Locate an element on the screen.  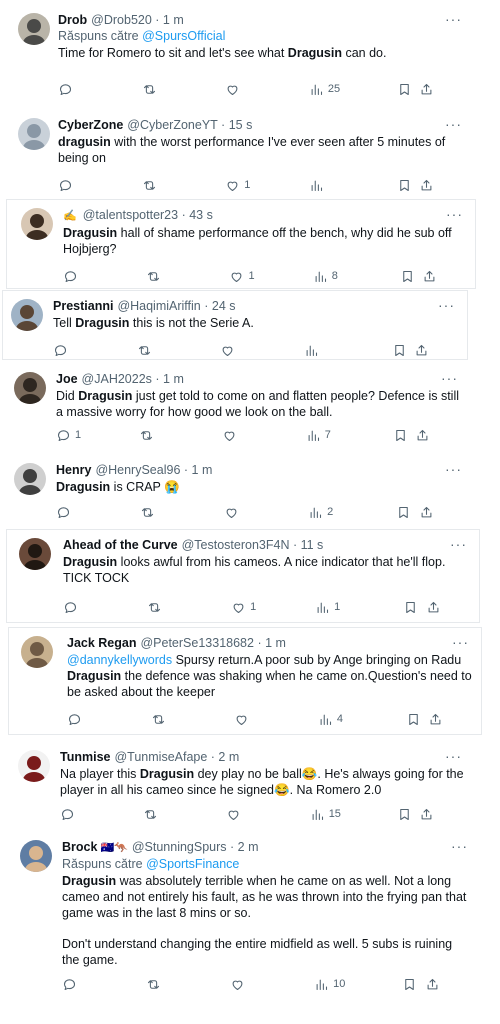
author-name: CyberZone is located at coordinates (90, 125).